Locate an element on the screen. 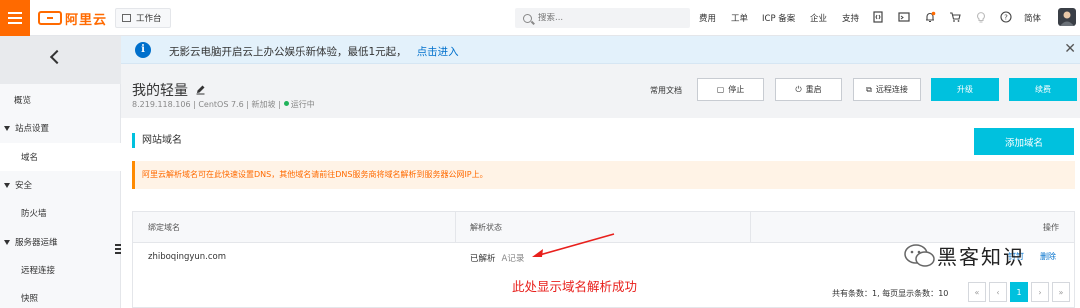  remote-icon: ⧉ is located at coordinates (869, 89).